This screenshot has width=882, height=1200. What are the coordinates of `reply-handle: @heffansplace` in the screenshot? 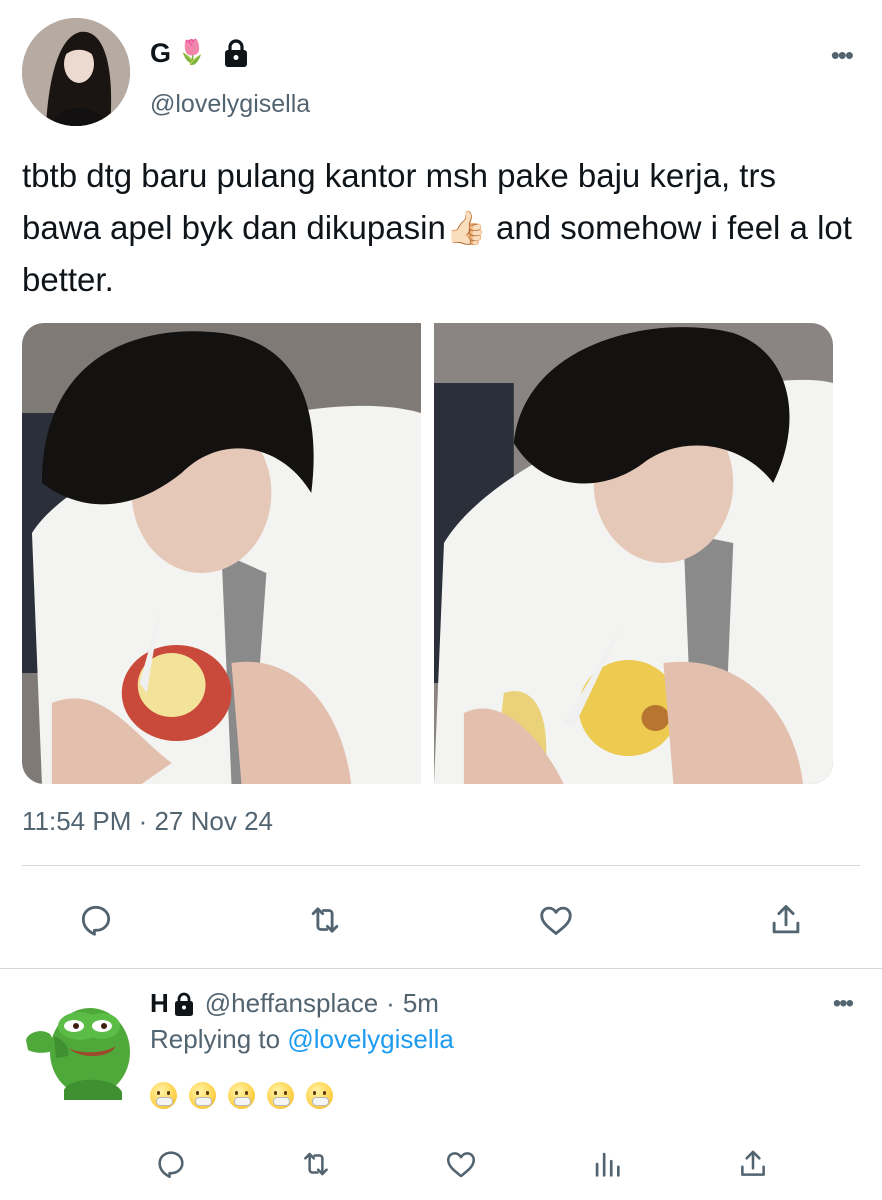 It's located at (291, 1003).